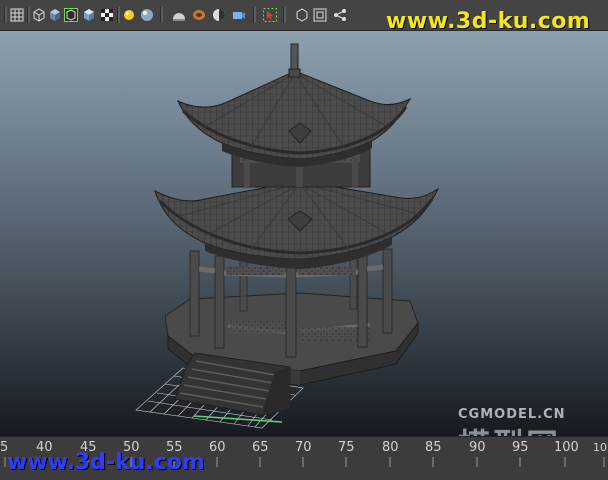 This screenshot has width=608, height=480. What do you see at coordinates (302, 15) in the screenshot?
I see `isolate-cube-icon` at bounding box center [302, 15].